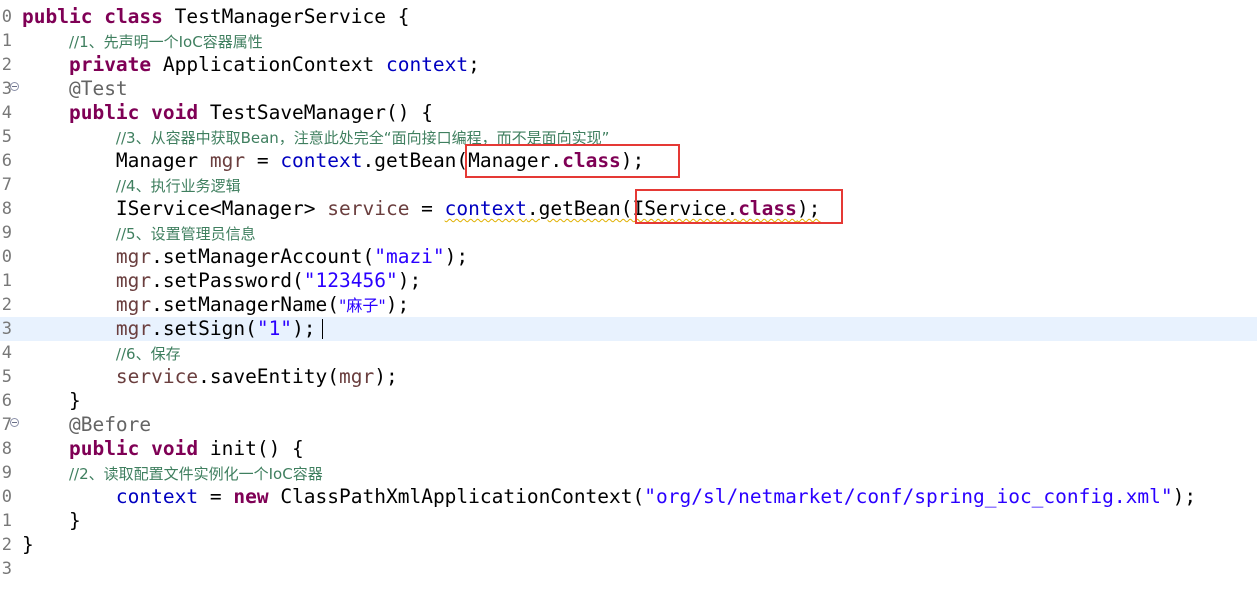 Image resolution: width=1257 pixels, height=597 pixels. What do you see at coordinates (362, 305) in the screenshot?
I see `string-literal: "麻子"` at bounding box center [362, 305].